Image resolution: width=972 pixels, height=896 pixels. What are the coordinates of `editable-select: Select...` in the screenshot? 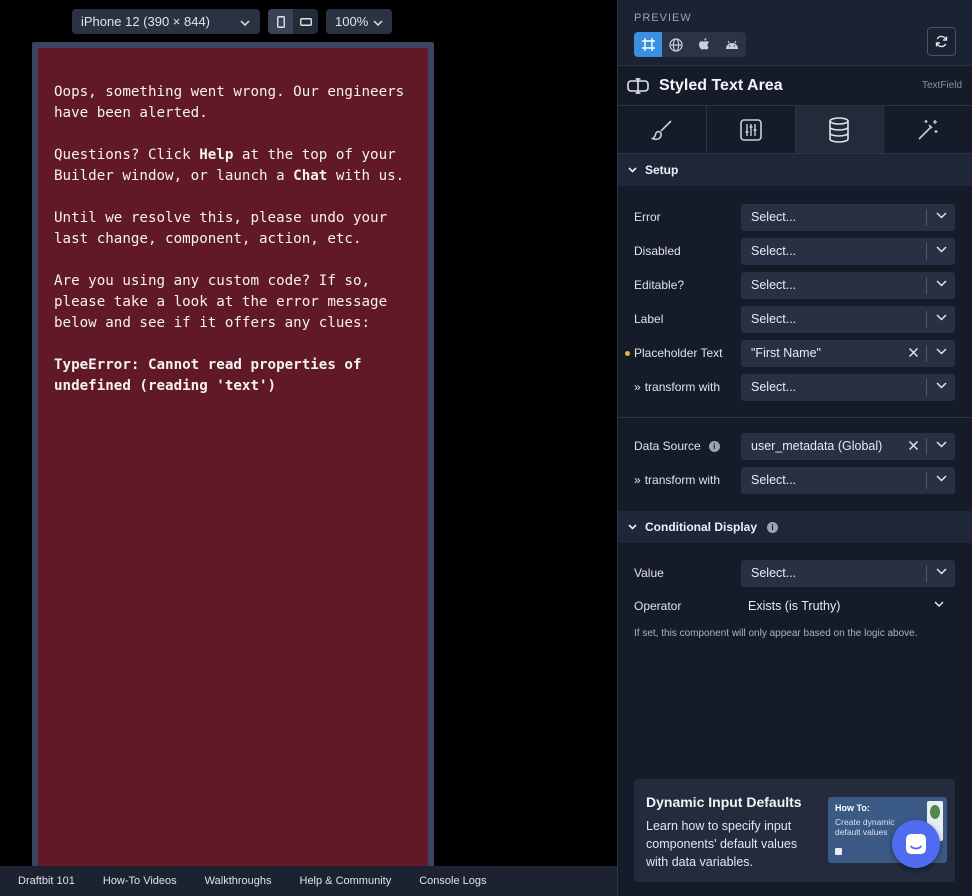 It's located at (848, 285).